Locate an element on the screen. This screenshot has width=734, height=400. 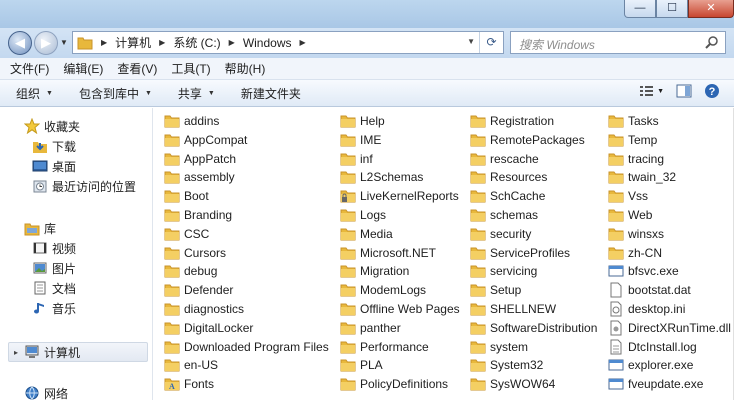
file-item: Logs is located at coordinates (363, 215).